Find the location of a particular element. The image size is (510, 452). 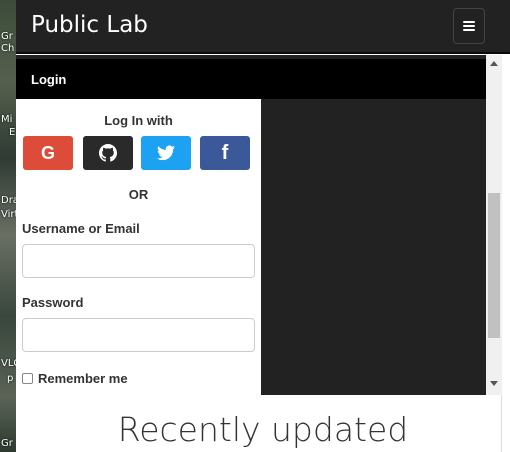

username-input is located at coordinates (138, 261).